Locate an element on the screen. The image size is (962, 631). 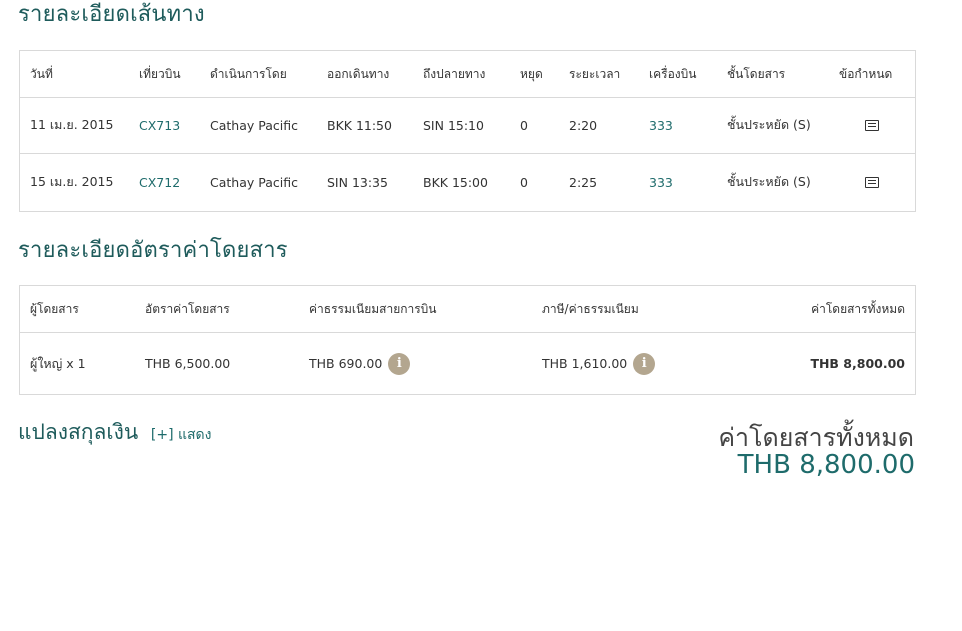
flight-duration: 2:20 is located at coordinates (583, 125).